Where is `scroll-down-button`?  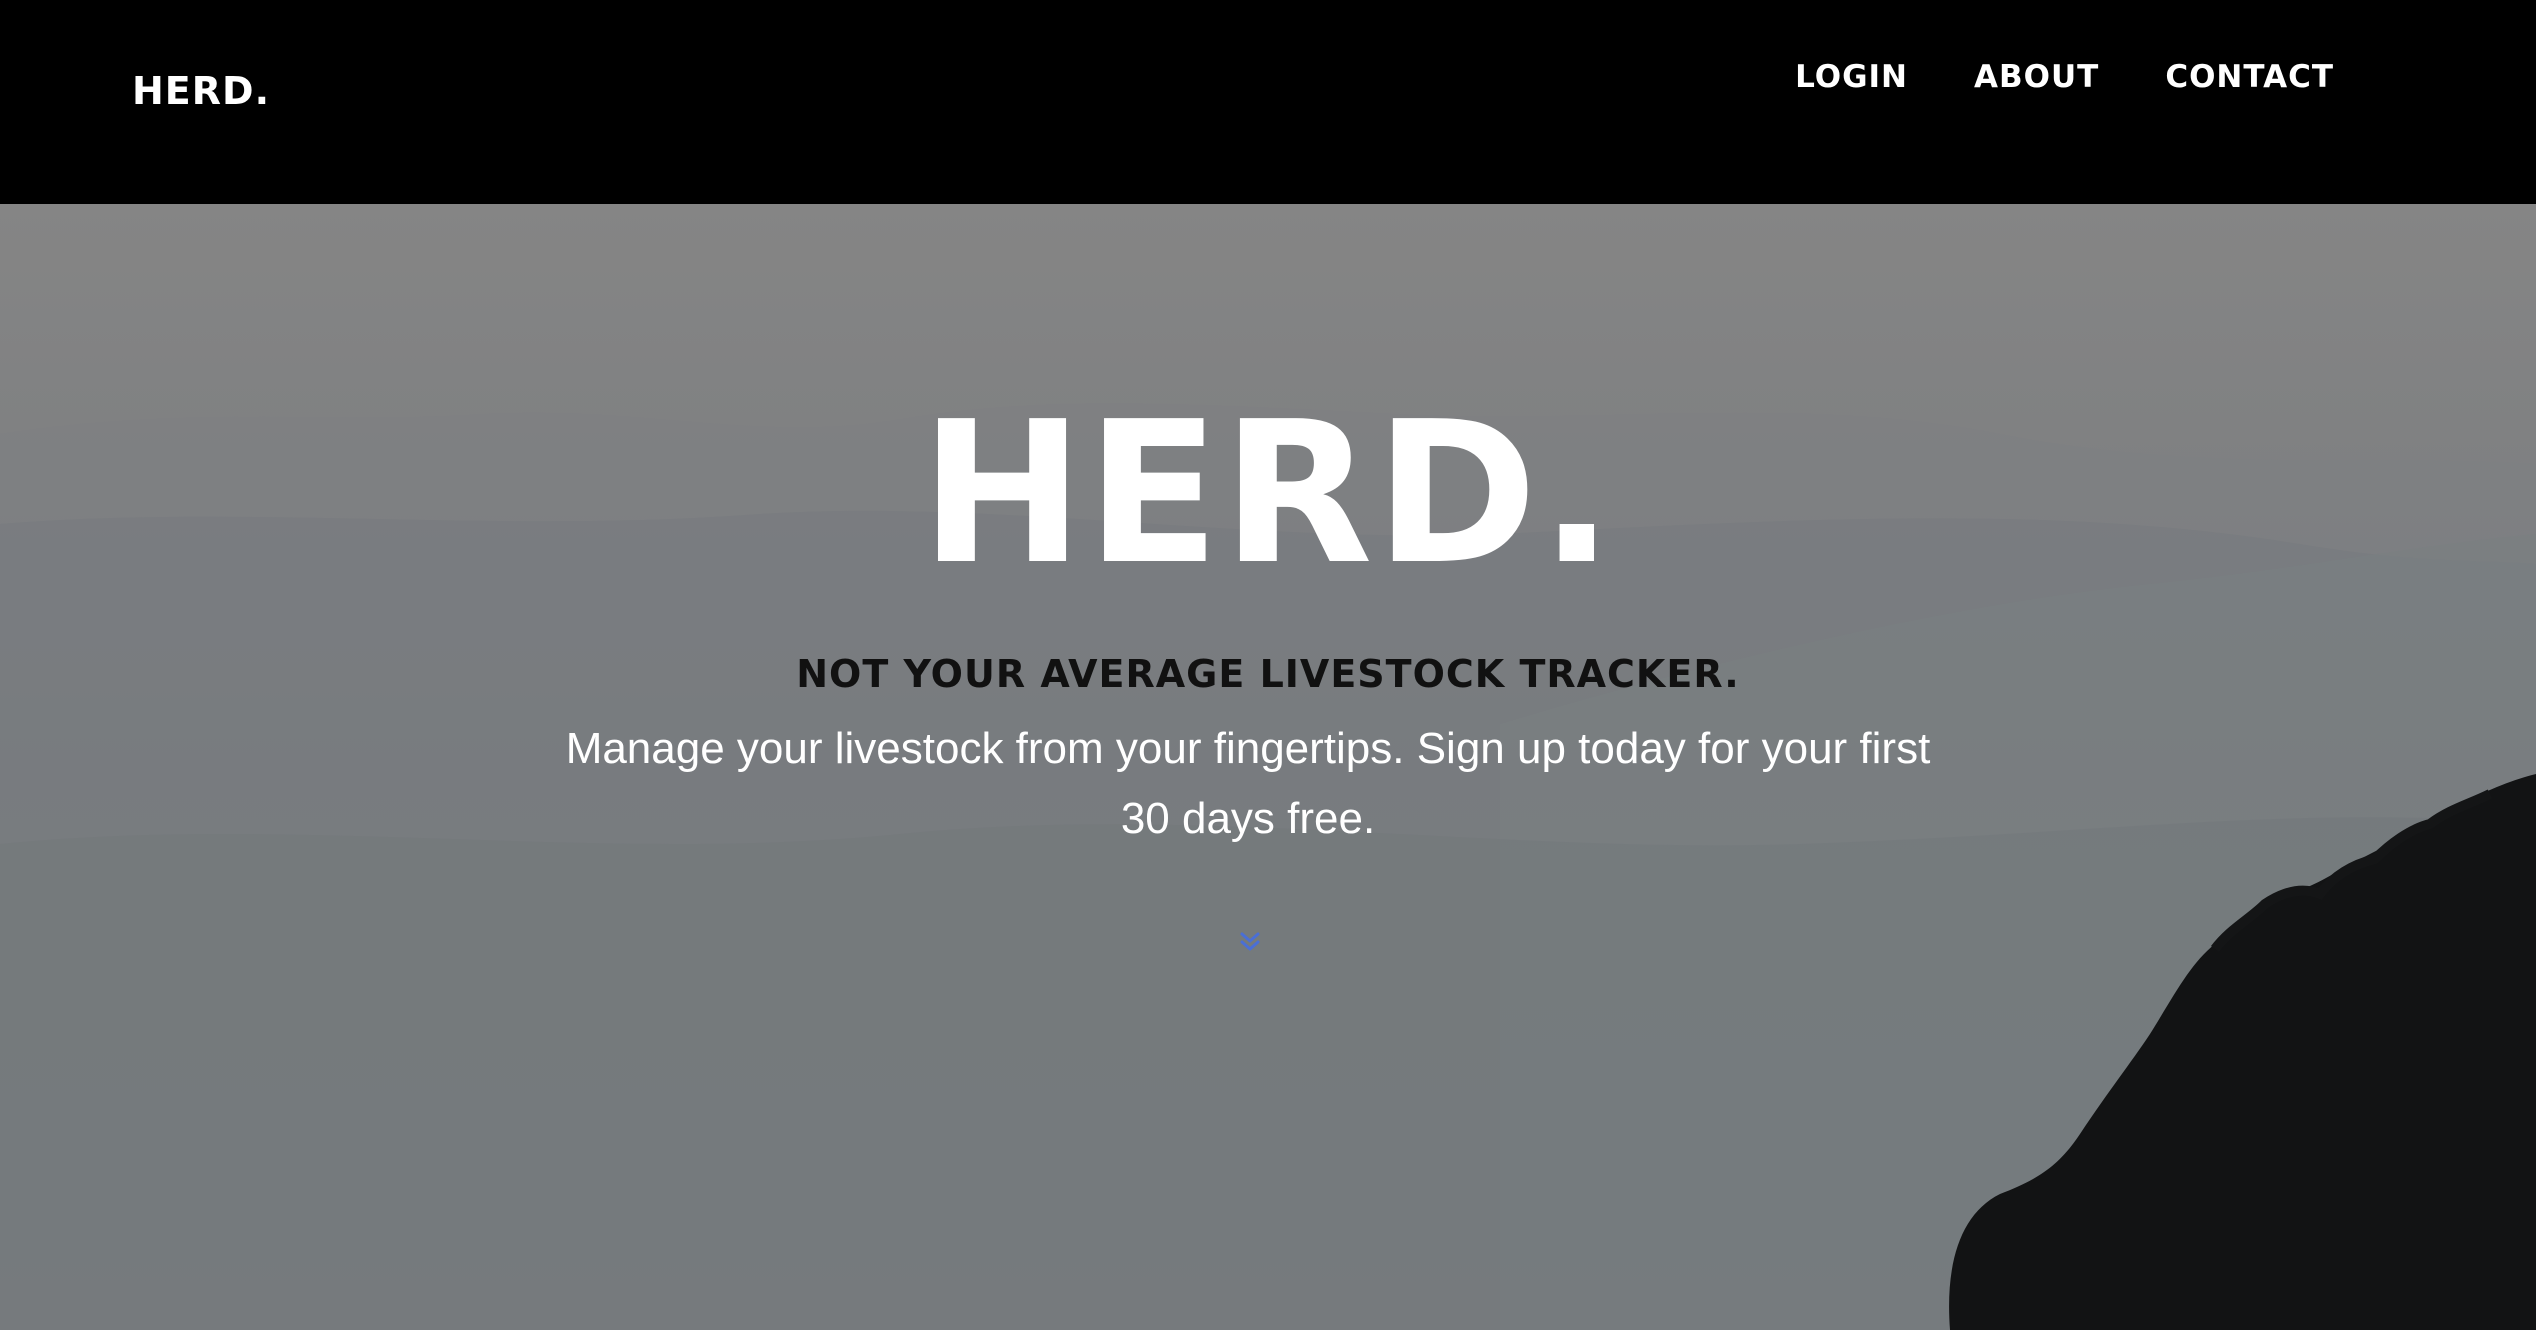 scroll-down-button is located at coordinates (1250, 942).